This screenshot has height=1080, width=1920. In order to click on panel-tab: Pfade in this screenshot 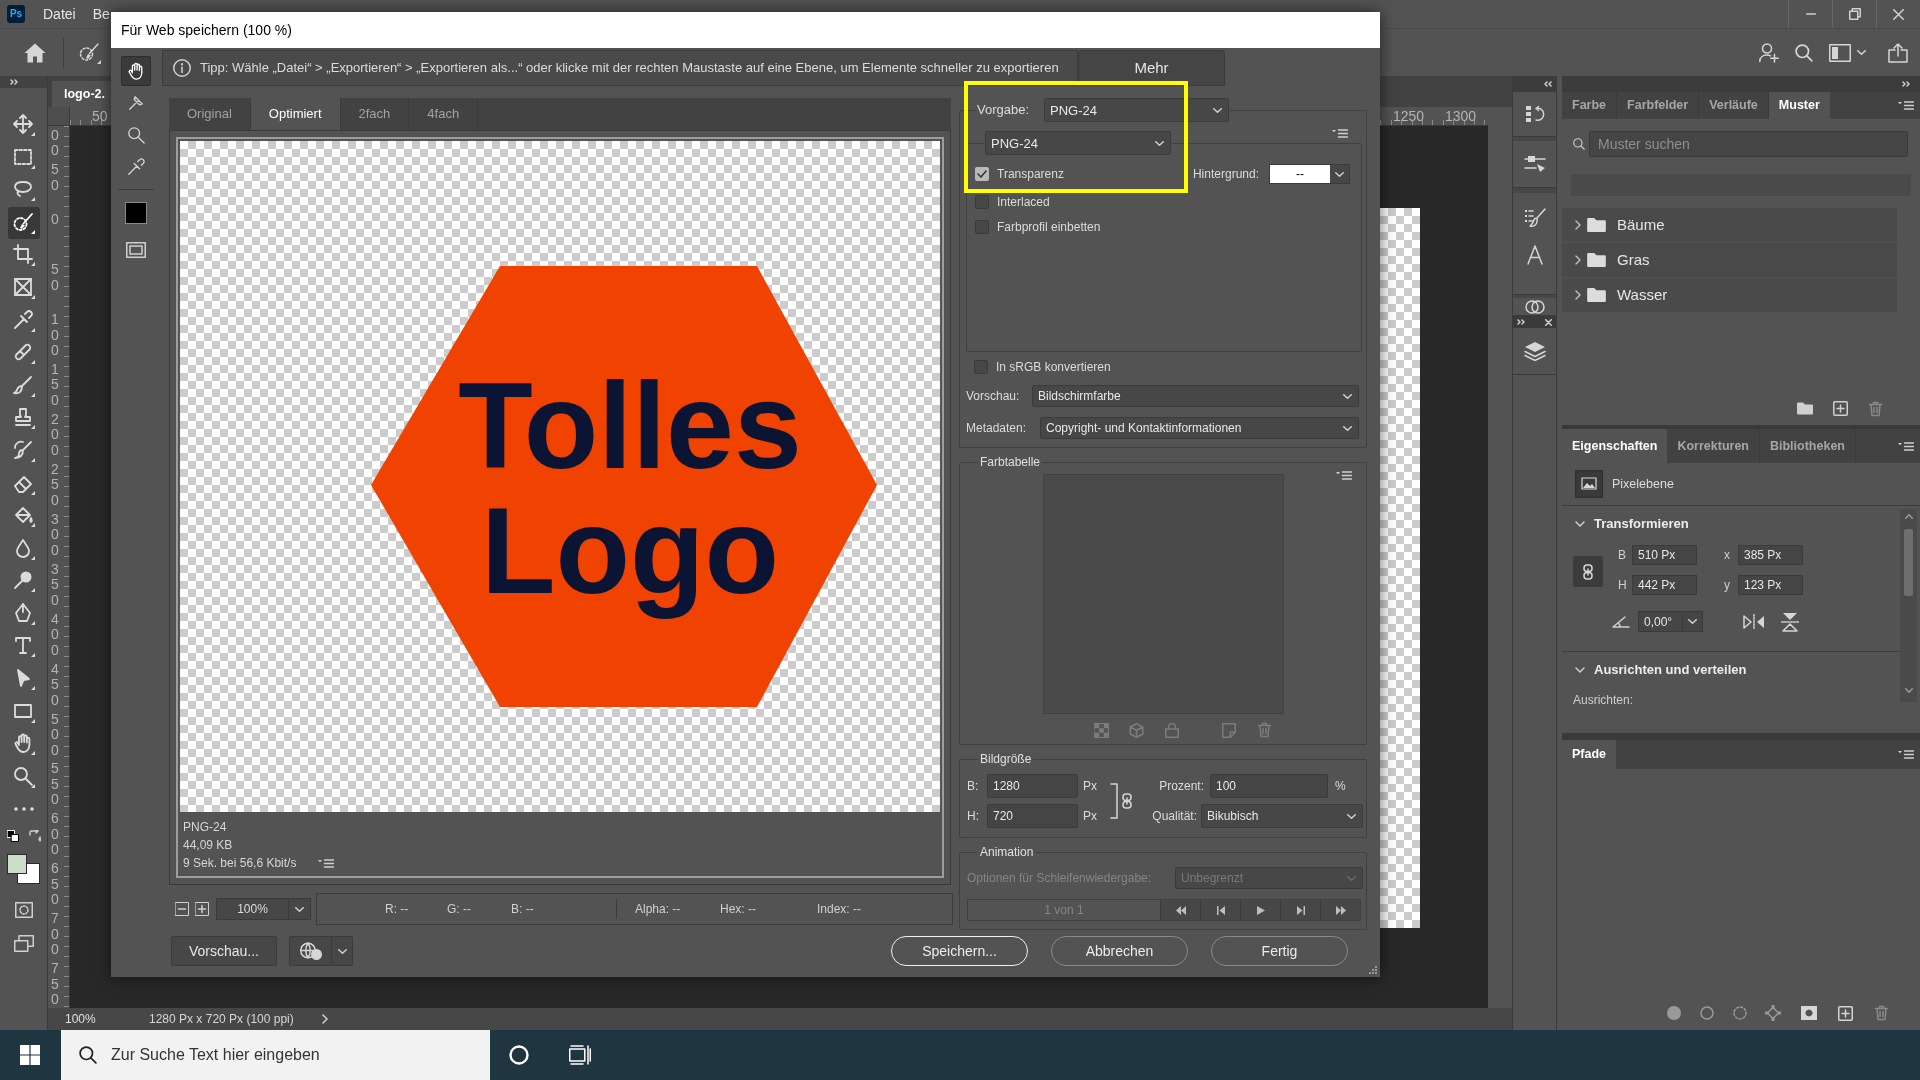, I will do `click(1589, 754)`.